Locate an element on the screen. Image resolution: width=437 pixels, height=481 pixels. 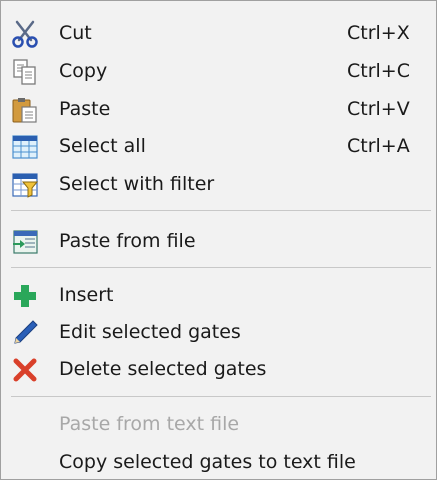
filter-grid-icon is located at coordinates (25, 185).